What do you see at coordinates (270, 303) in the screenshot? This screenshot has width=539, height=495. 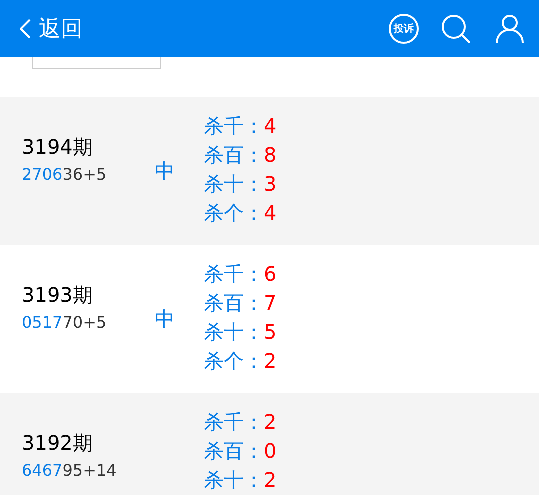 I see `kill-value: 7` at bounding box center [270, 303].